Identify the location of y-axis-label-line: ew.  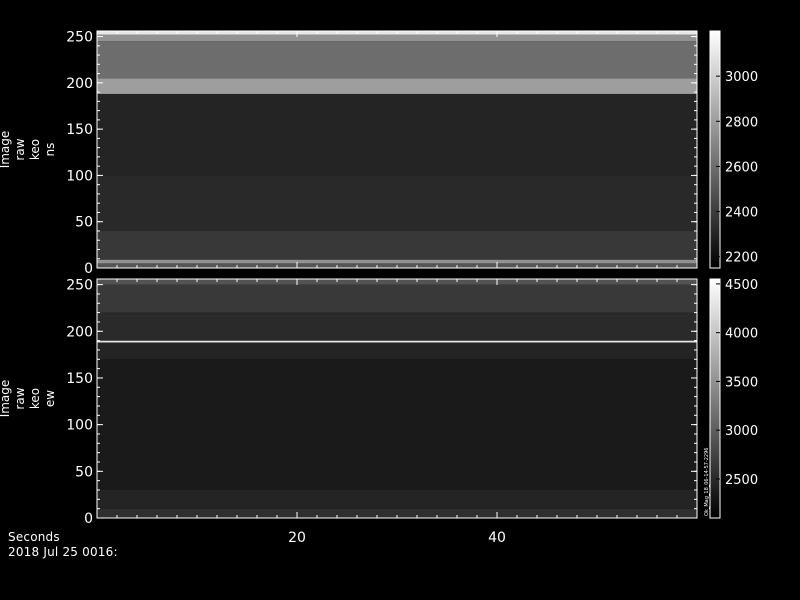
(50, 398).